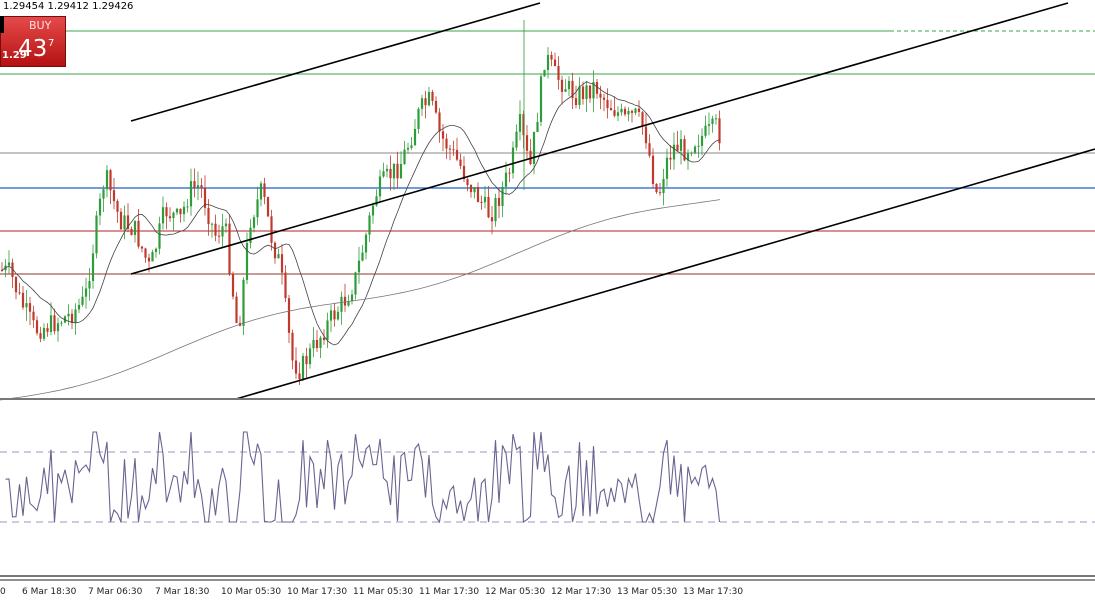  Describe the element at coordinates (33, 49) in the screenshot. I see `buy-price-big: 43` at that location.